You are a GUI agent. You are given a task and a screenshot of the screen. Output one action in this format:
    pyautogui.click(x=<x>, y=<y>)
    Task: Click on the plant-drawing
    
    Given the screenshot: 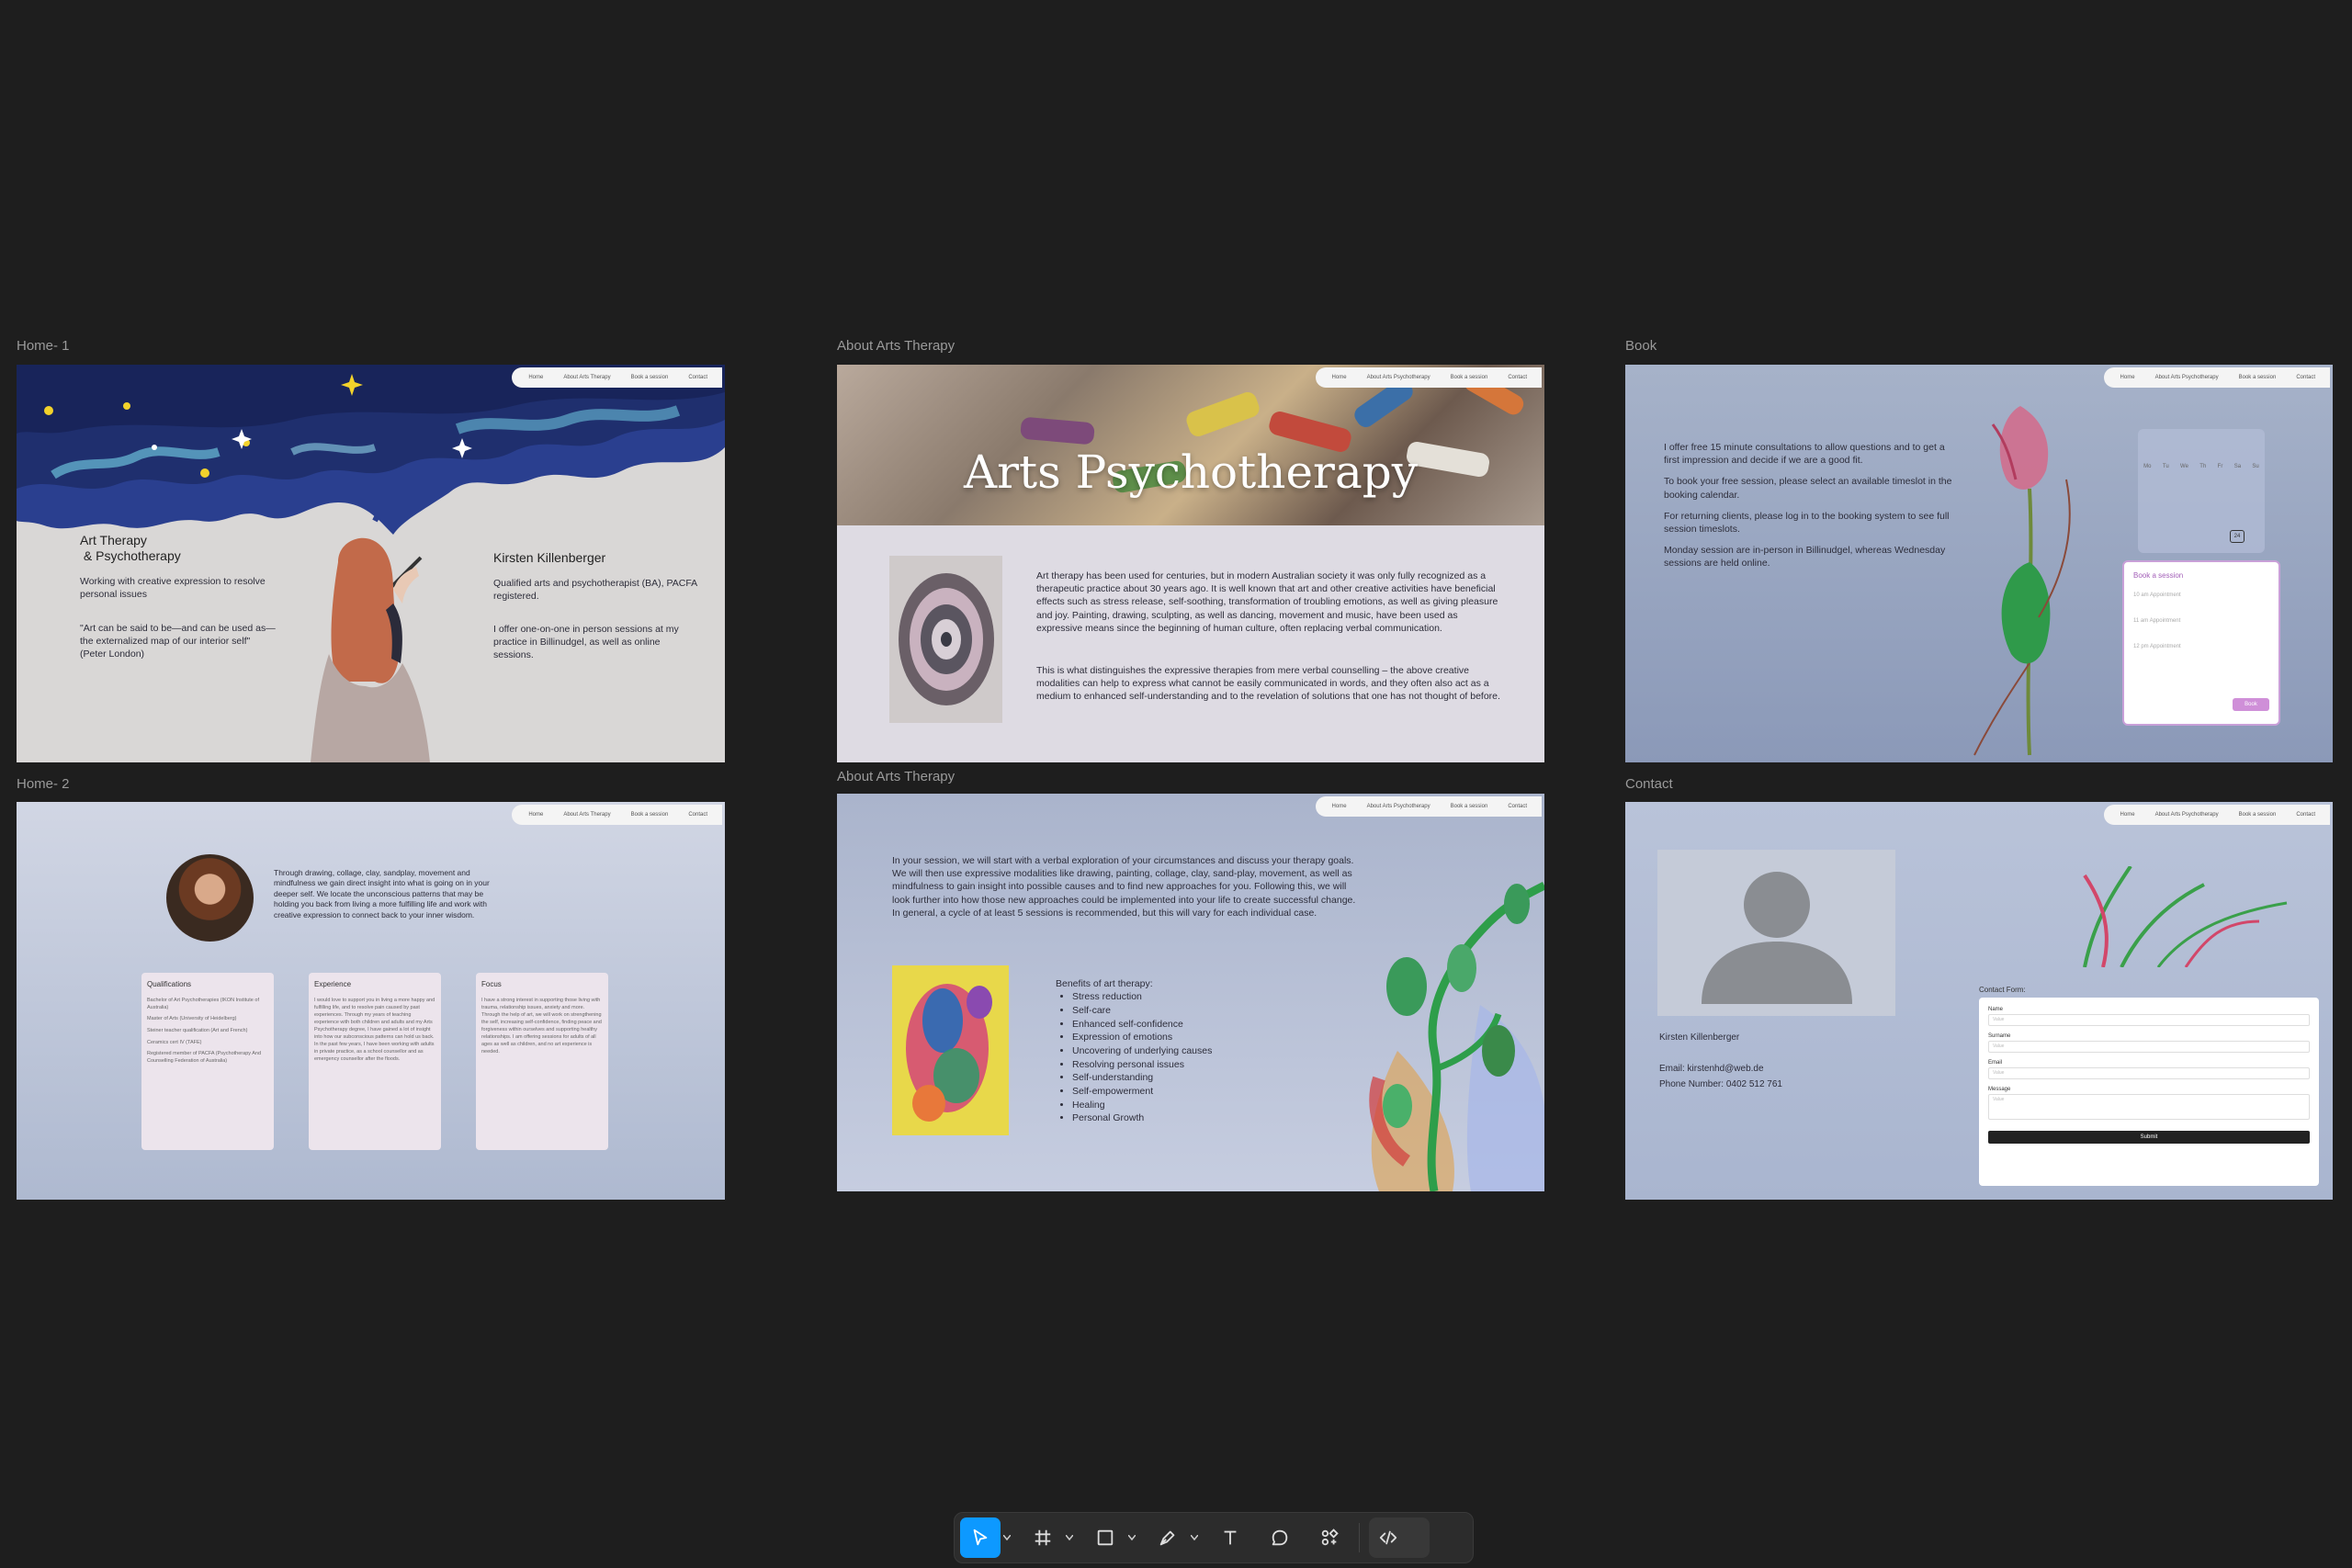 What is the action you would take?
    pyautogui.click(x=2185, y=916)
    